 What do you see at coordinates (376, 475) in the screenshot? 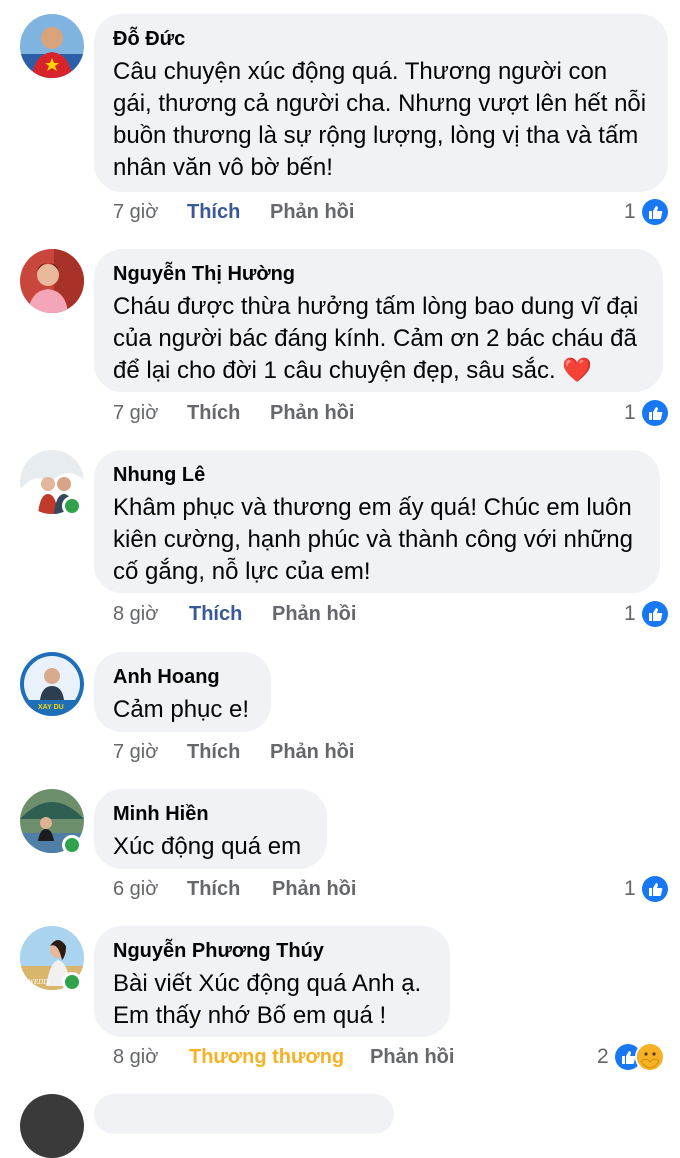
I see `author-name: Nhung Lê` at bounding box center [376, 475].